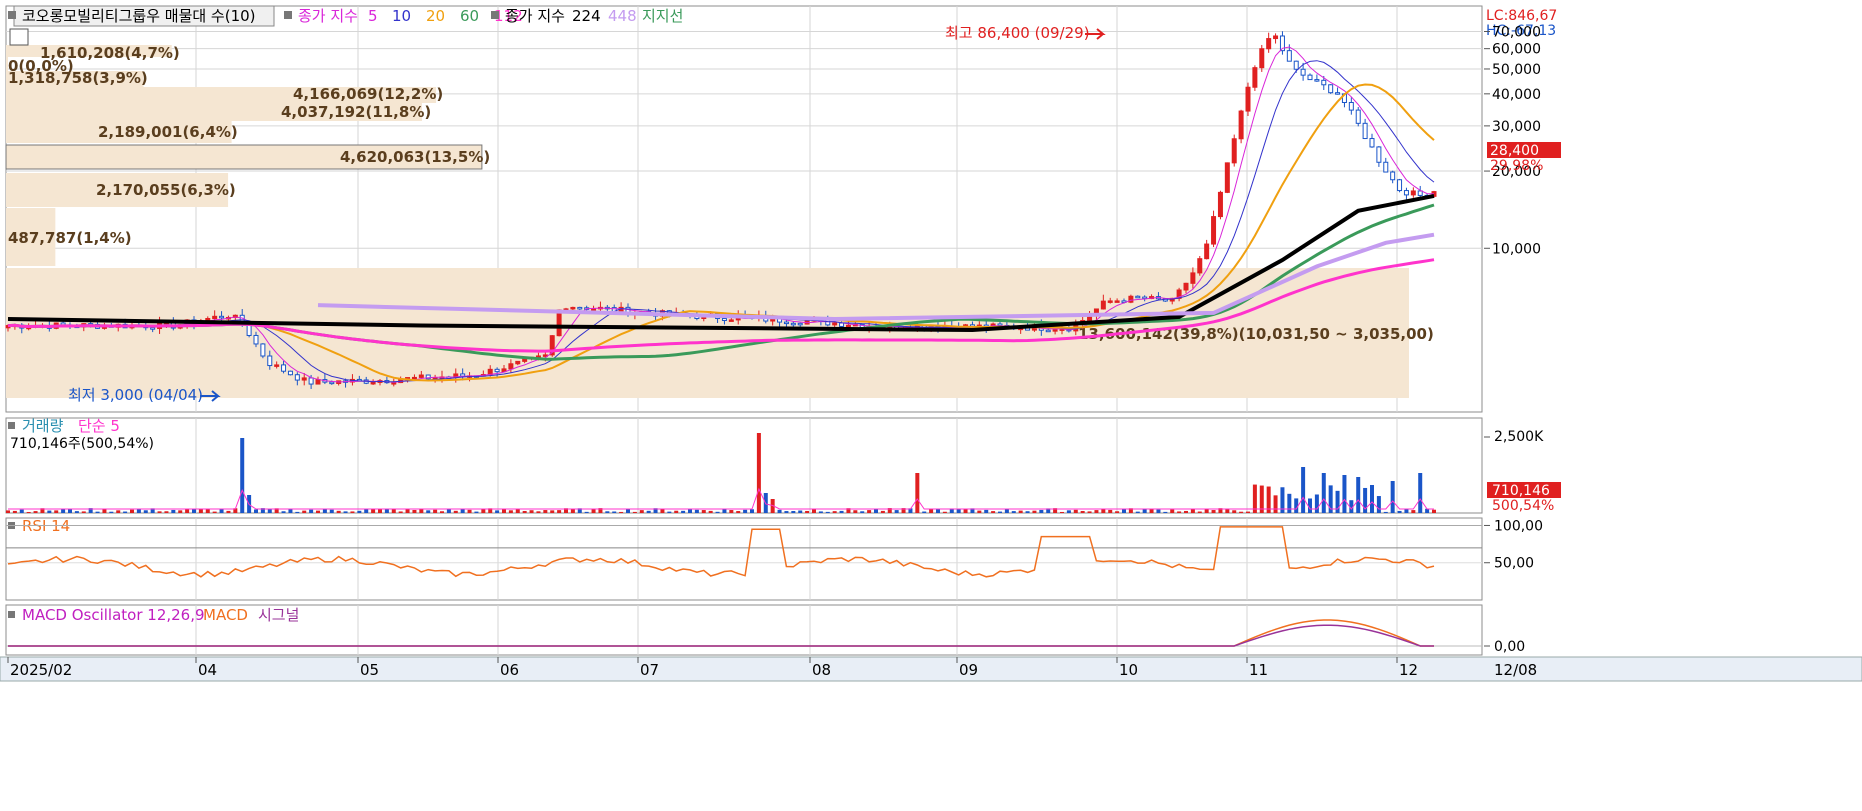 The image size is (1862, 811). Describe the element at coordinates (744, 559) in the screenshot. I see `rsi-panel` at that location.